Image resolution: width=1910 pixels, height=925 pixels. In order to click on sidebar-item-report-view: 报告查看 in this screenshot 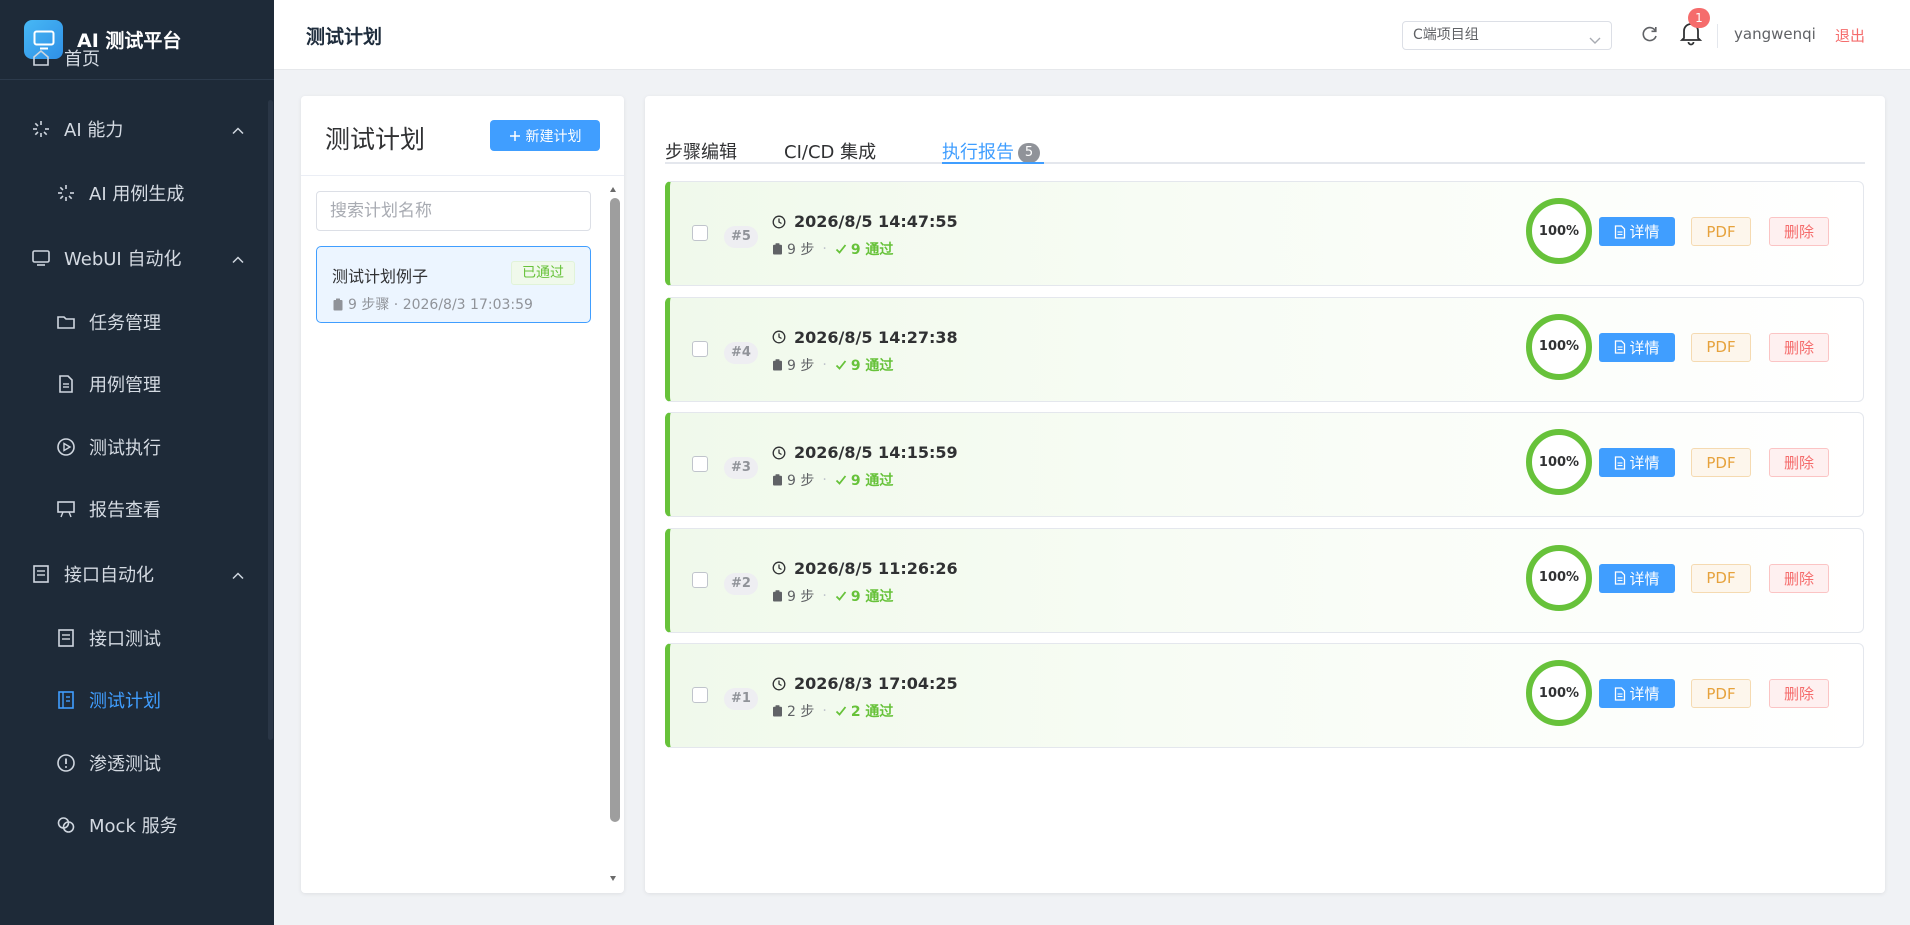, I will do `click(137, 509)`.